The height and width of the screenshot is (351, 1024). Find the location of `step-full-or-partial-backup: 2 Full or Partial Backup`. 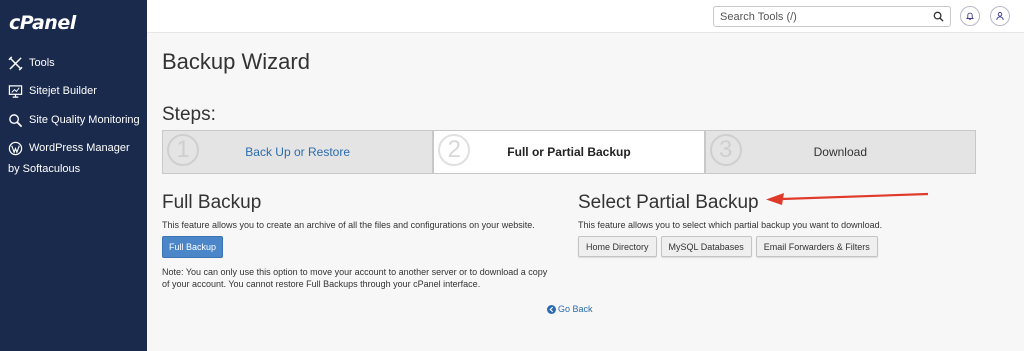

step-full-or-partial-backup: 2 Full or Partial Backup is located at coordinates (569, 152).